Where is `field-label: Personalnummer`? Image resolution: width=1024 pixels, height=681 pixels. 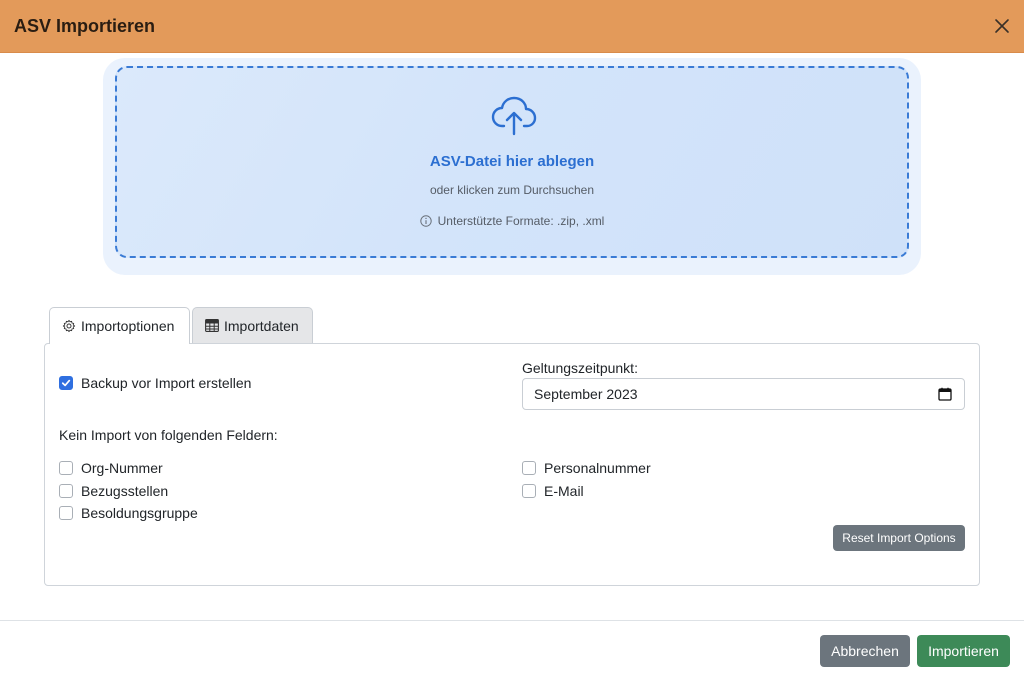 field-label: Personalnummer is located at coordinates (597, 468).